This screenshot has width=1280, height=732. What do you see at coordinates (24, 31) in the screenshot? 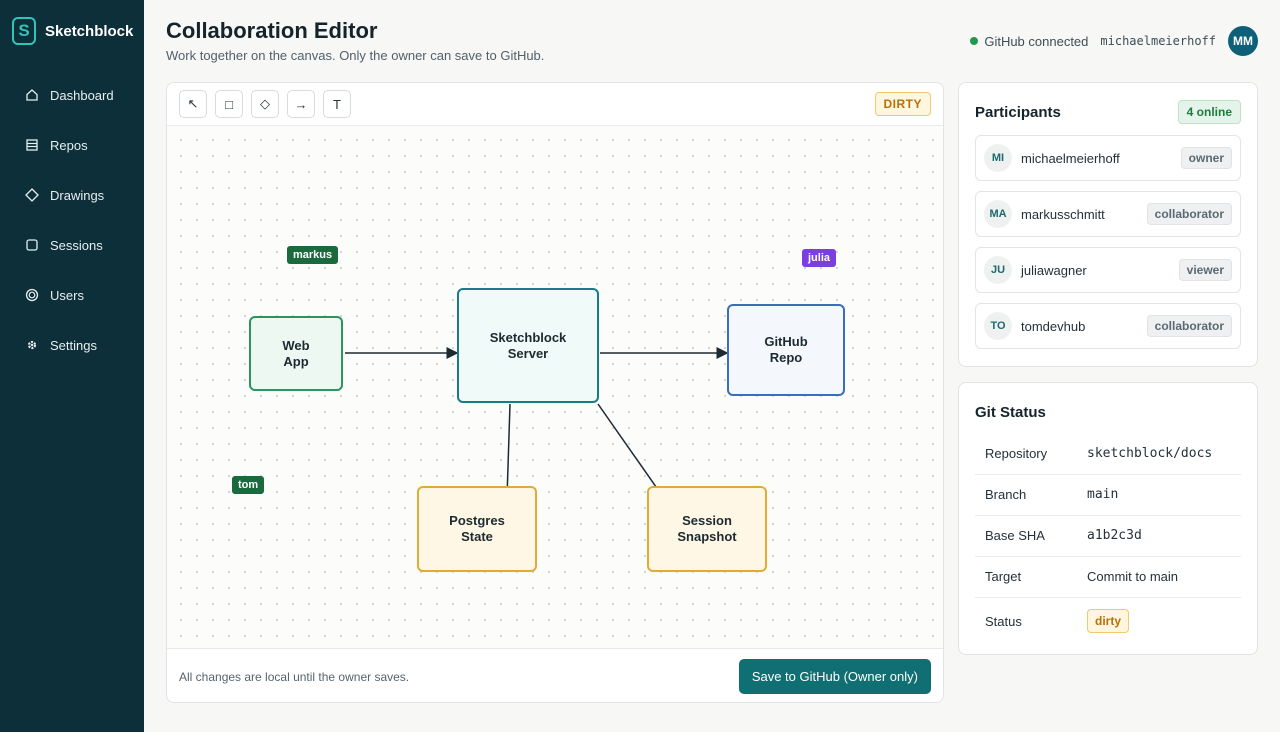
I see `brand-logo-icon: S` at bounding box center [24, 31].